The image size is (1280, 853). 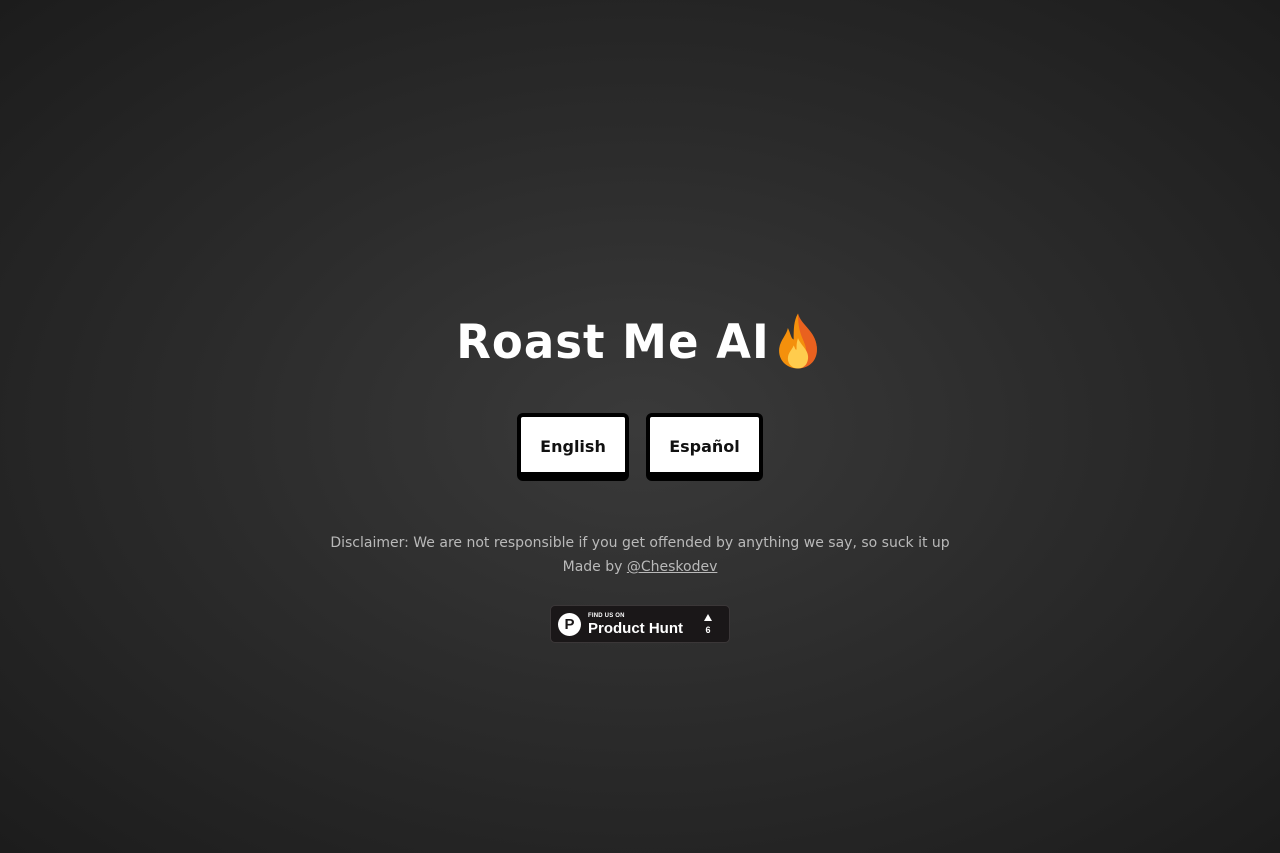 I want to click on fire-icon, so click(x=797, y=341).